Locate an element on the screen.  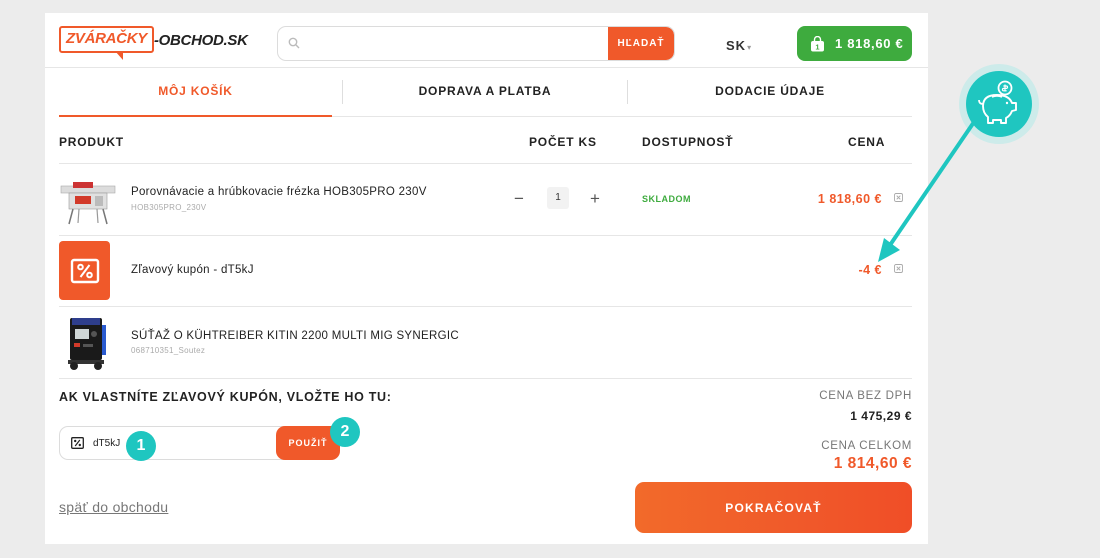
column-header-qty: POČET KS is located at coordinates (563, 142).